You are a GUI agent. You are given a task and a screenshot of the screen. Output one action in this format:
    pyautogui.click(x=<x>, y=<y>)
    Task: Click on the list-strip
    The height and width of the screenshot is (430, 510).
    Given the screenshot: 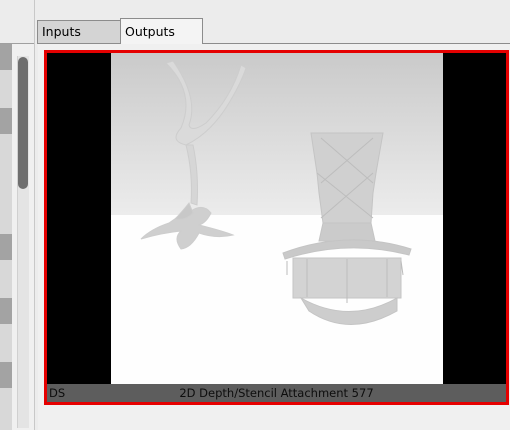 What is the action you would take?
    pyautogui.click(x=6, y=237)
    